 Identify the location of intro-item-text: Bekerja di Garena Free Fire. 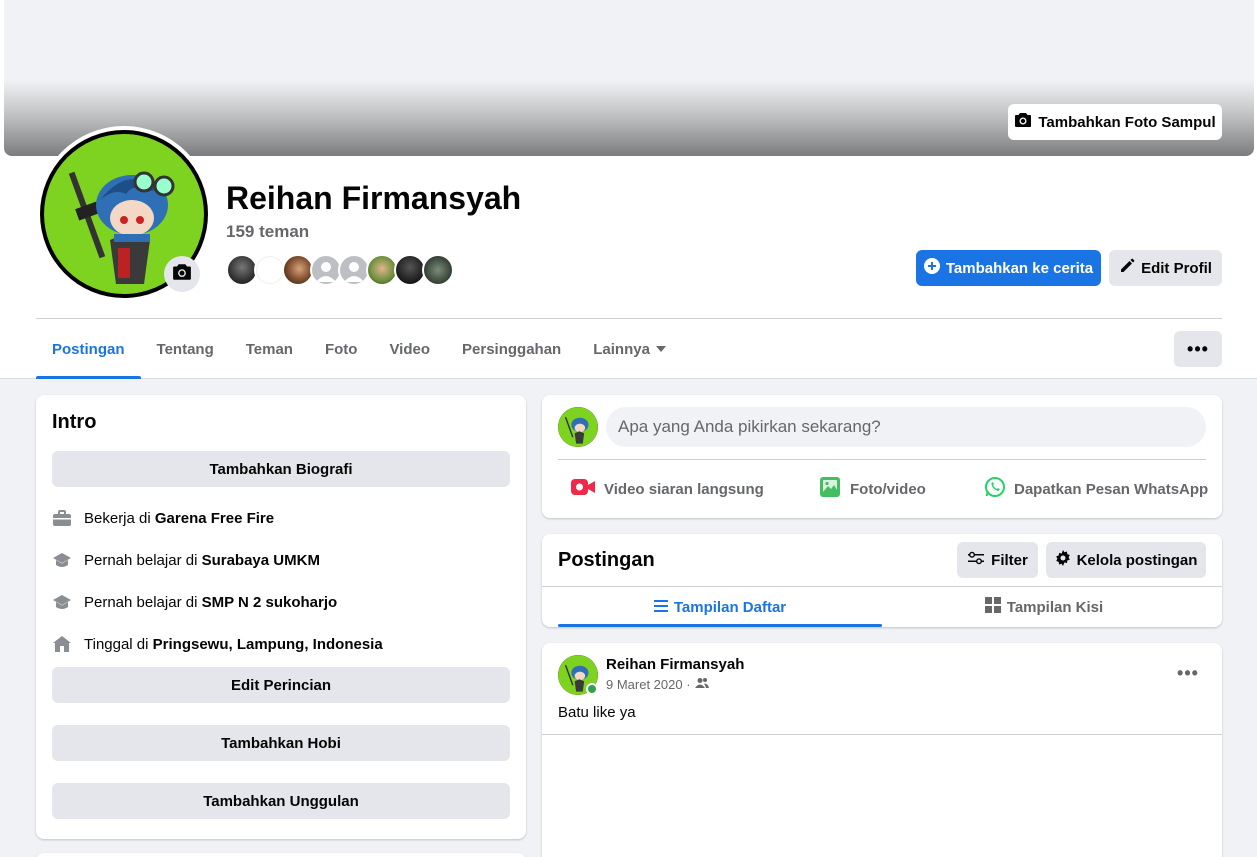
(179, 518).